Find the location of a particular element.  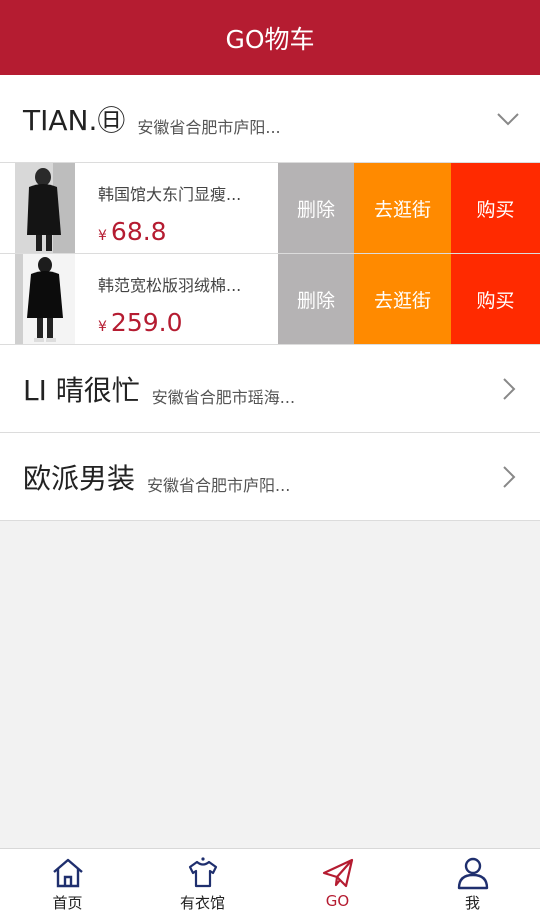

product-price: ¥68.8 is located at coordinates (132, 231).